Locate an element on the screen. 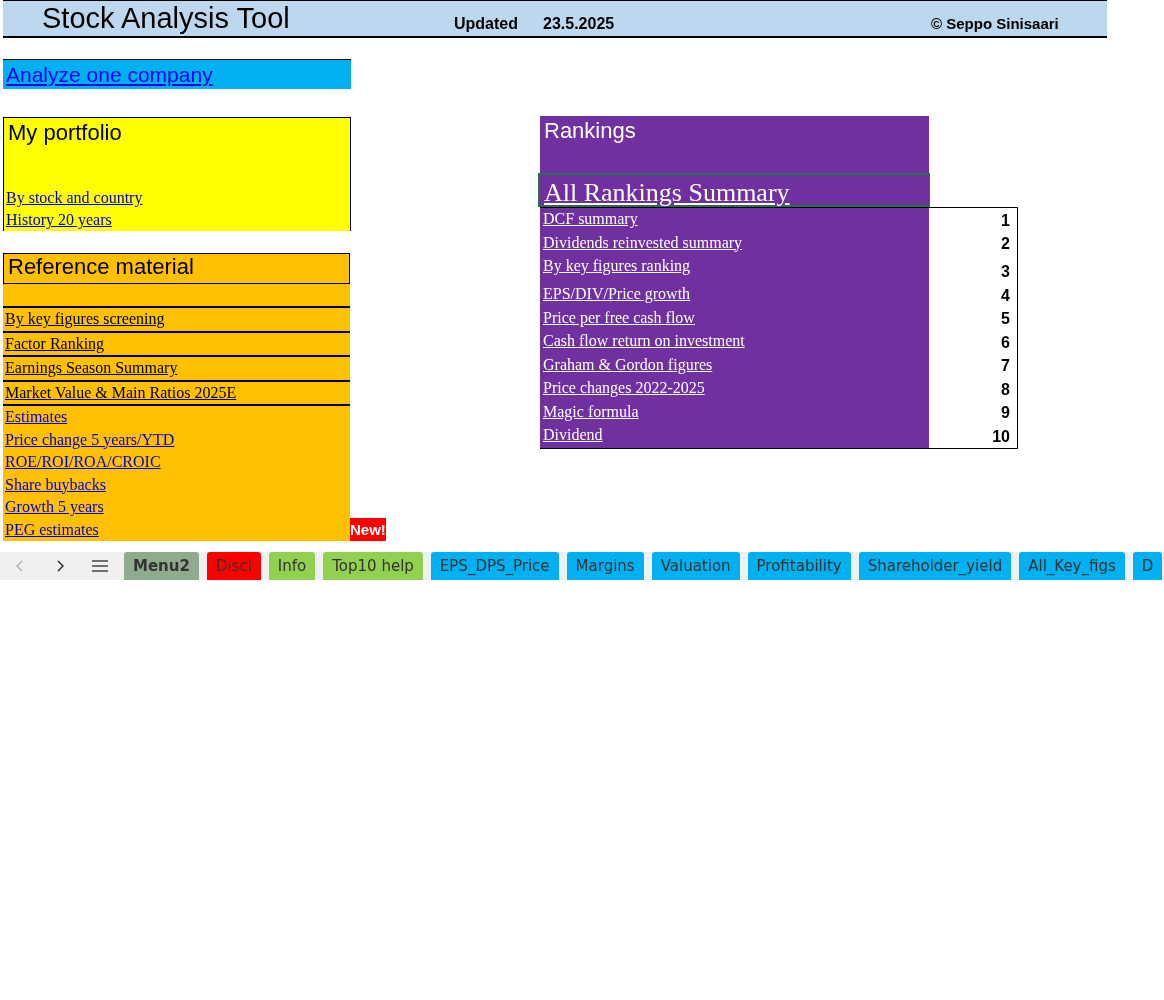  menu-icon is located at coordinates (100, 566).